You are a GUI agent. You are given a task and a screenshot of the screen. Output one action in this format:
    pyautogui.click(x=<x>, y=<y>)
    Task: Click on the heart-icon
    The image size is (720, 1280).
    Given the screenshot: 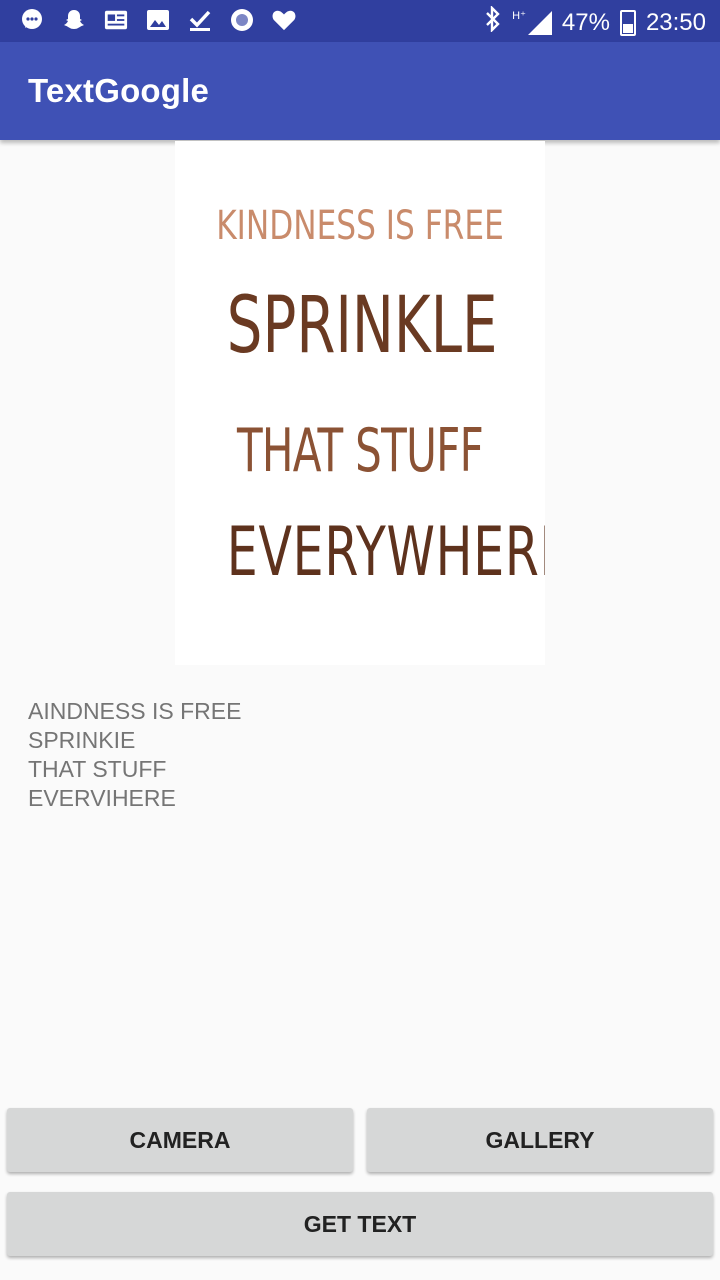 What is the action you would take?
    pyautogui.click(x=284, y=20)
    